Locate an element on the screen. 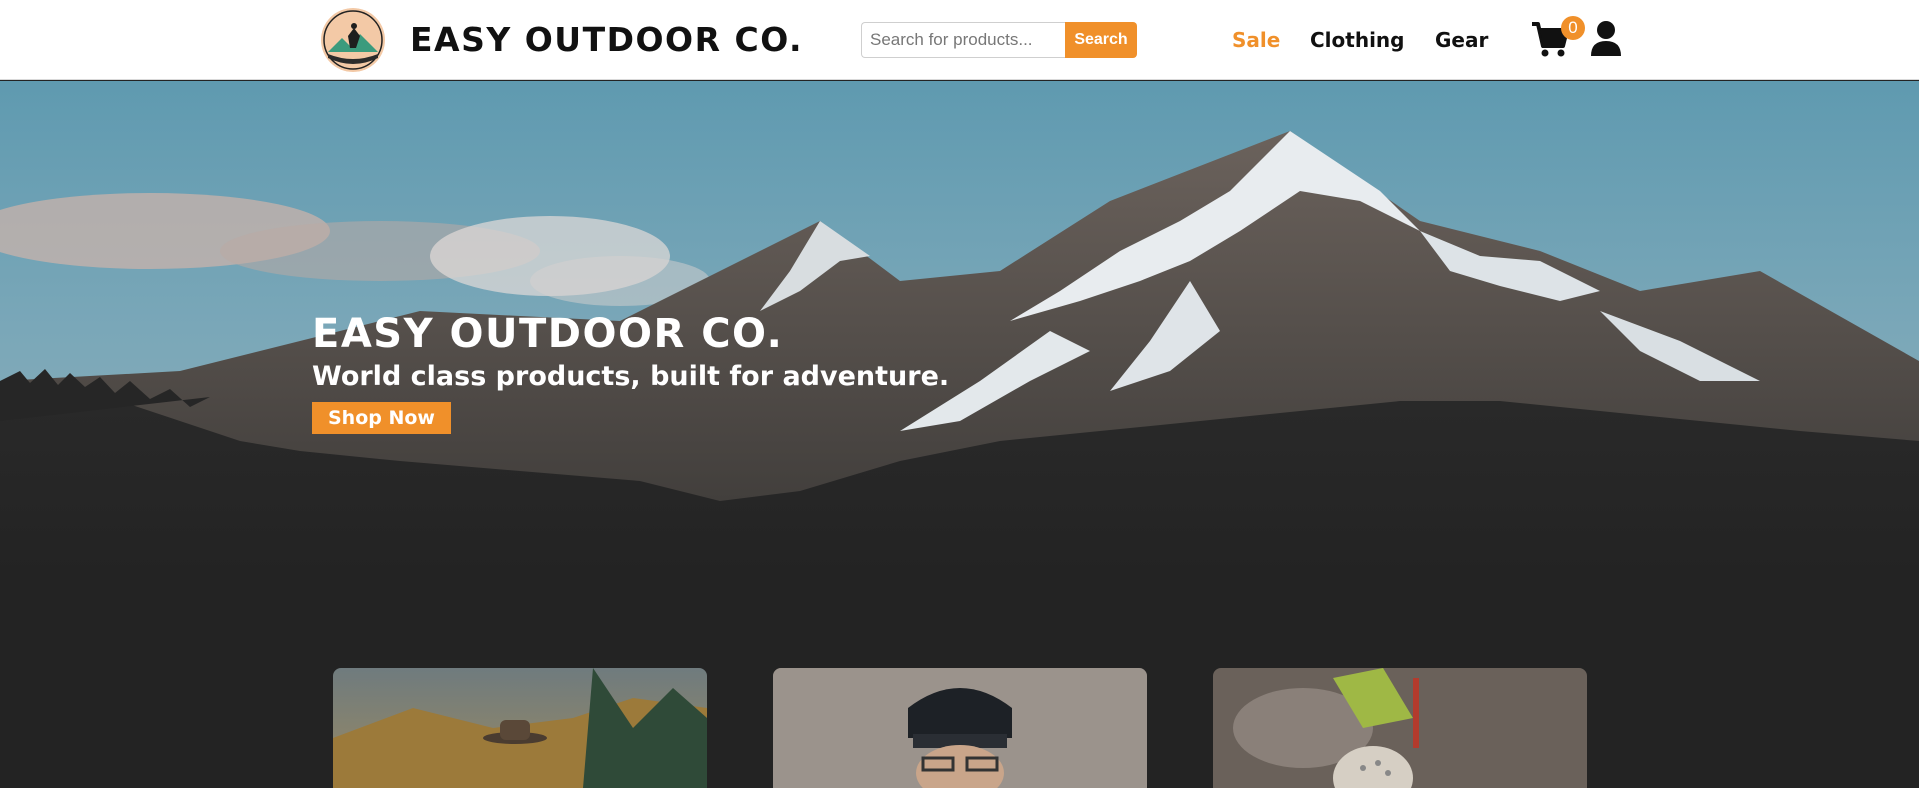 The height and width of the screenshot is (788, 1919). climber-image is located at coordinates (1400, 728).